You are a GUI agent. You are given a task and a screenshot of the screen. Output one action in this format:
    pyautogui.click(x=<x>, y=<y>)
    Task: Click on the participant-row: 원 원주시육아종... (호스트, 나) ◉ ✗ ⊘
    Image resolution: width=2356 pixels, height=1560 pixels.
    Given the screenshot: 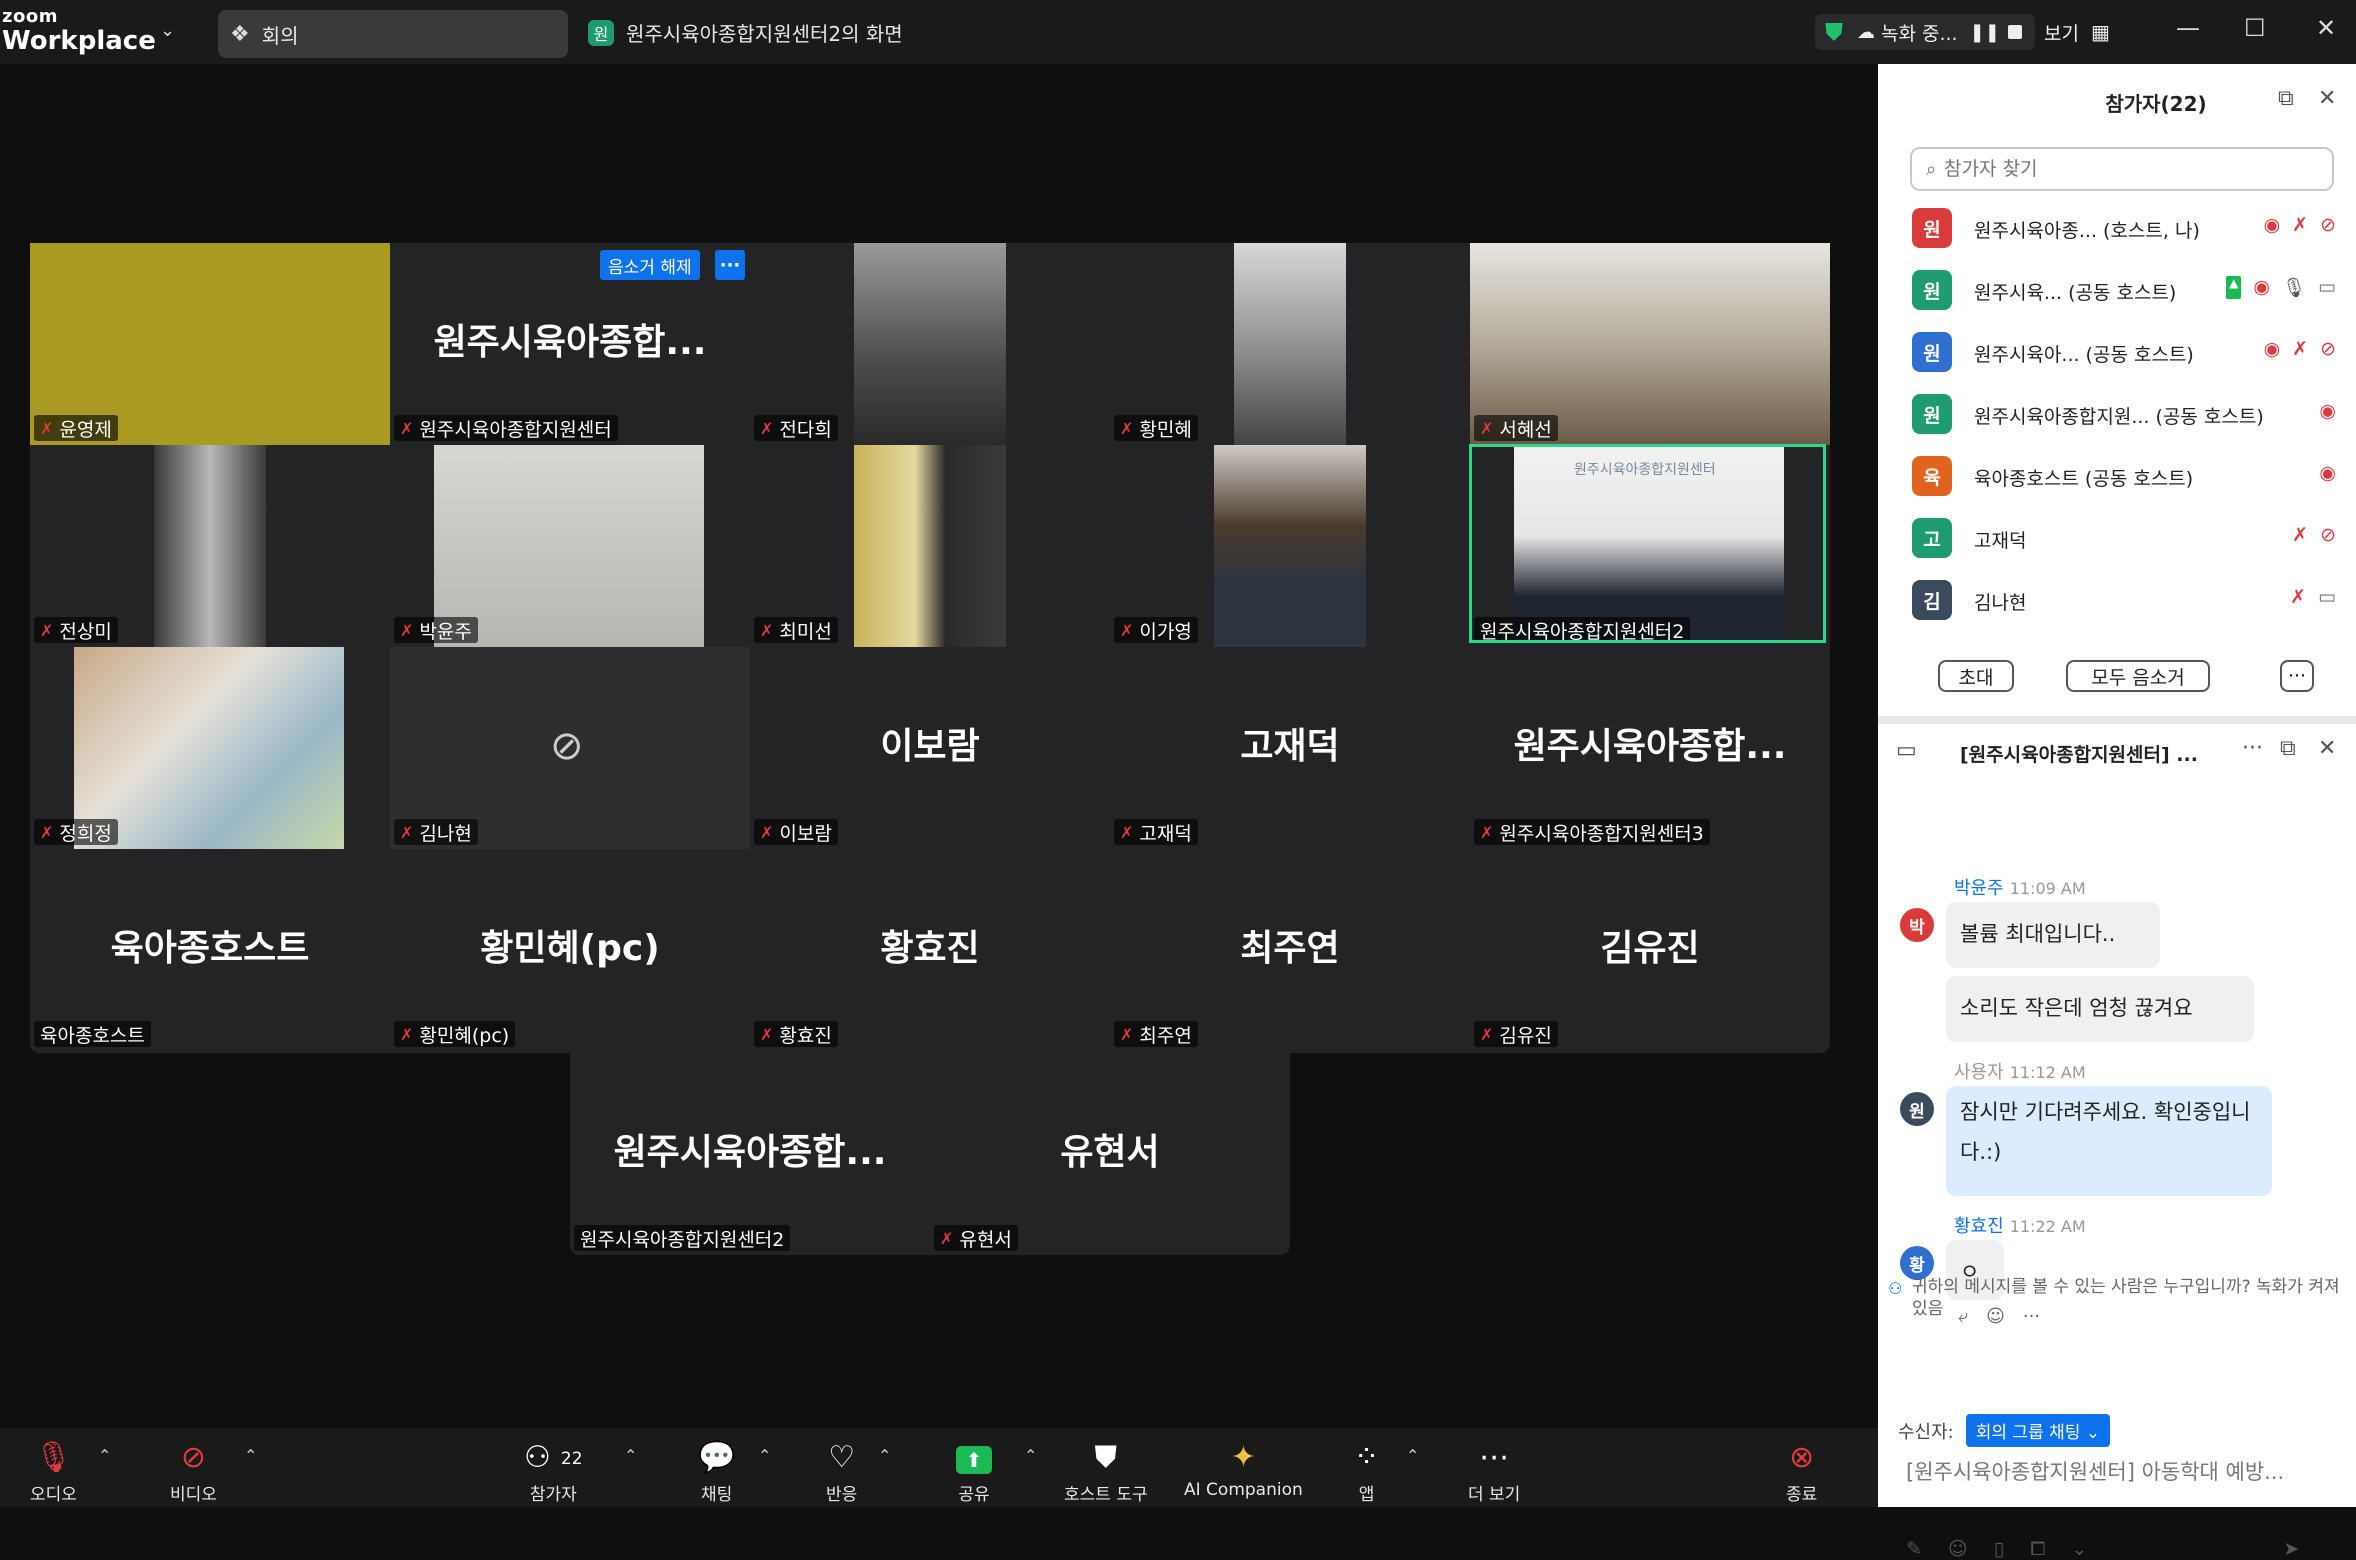 What is the action you would take?
    pyautogui.click(x=2117, y=229)
    